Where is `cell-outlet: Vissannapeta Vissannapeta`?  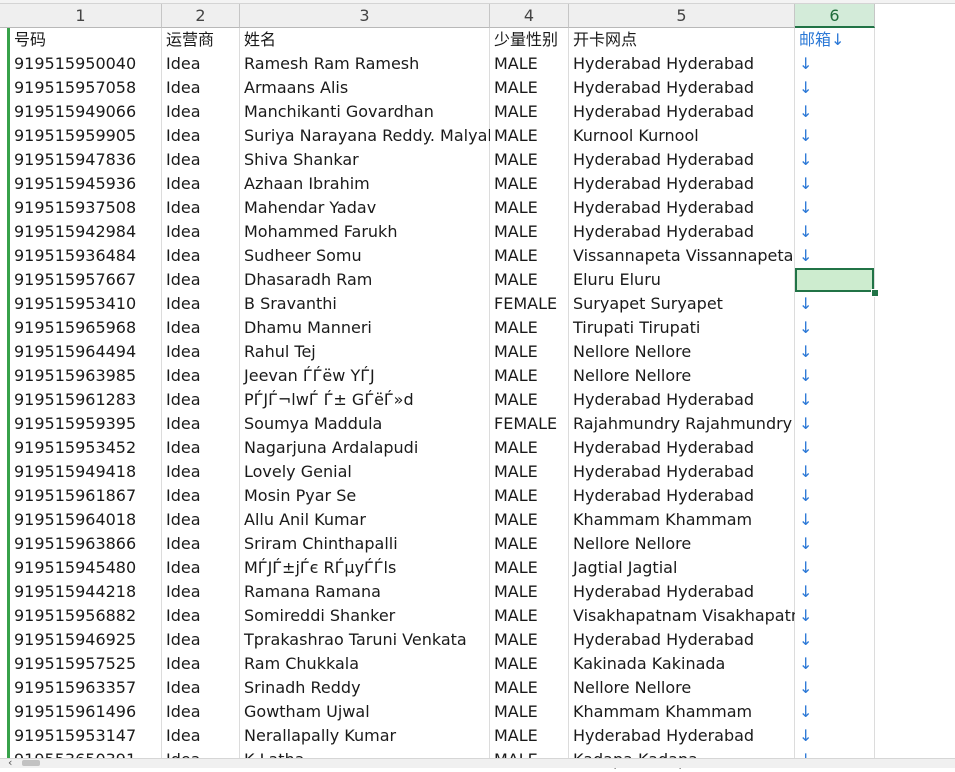 cell-outlet: Vissannapeta Vissannapeta is located at coordinates (682, 256).